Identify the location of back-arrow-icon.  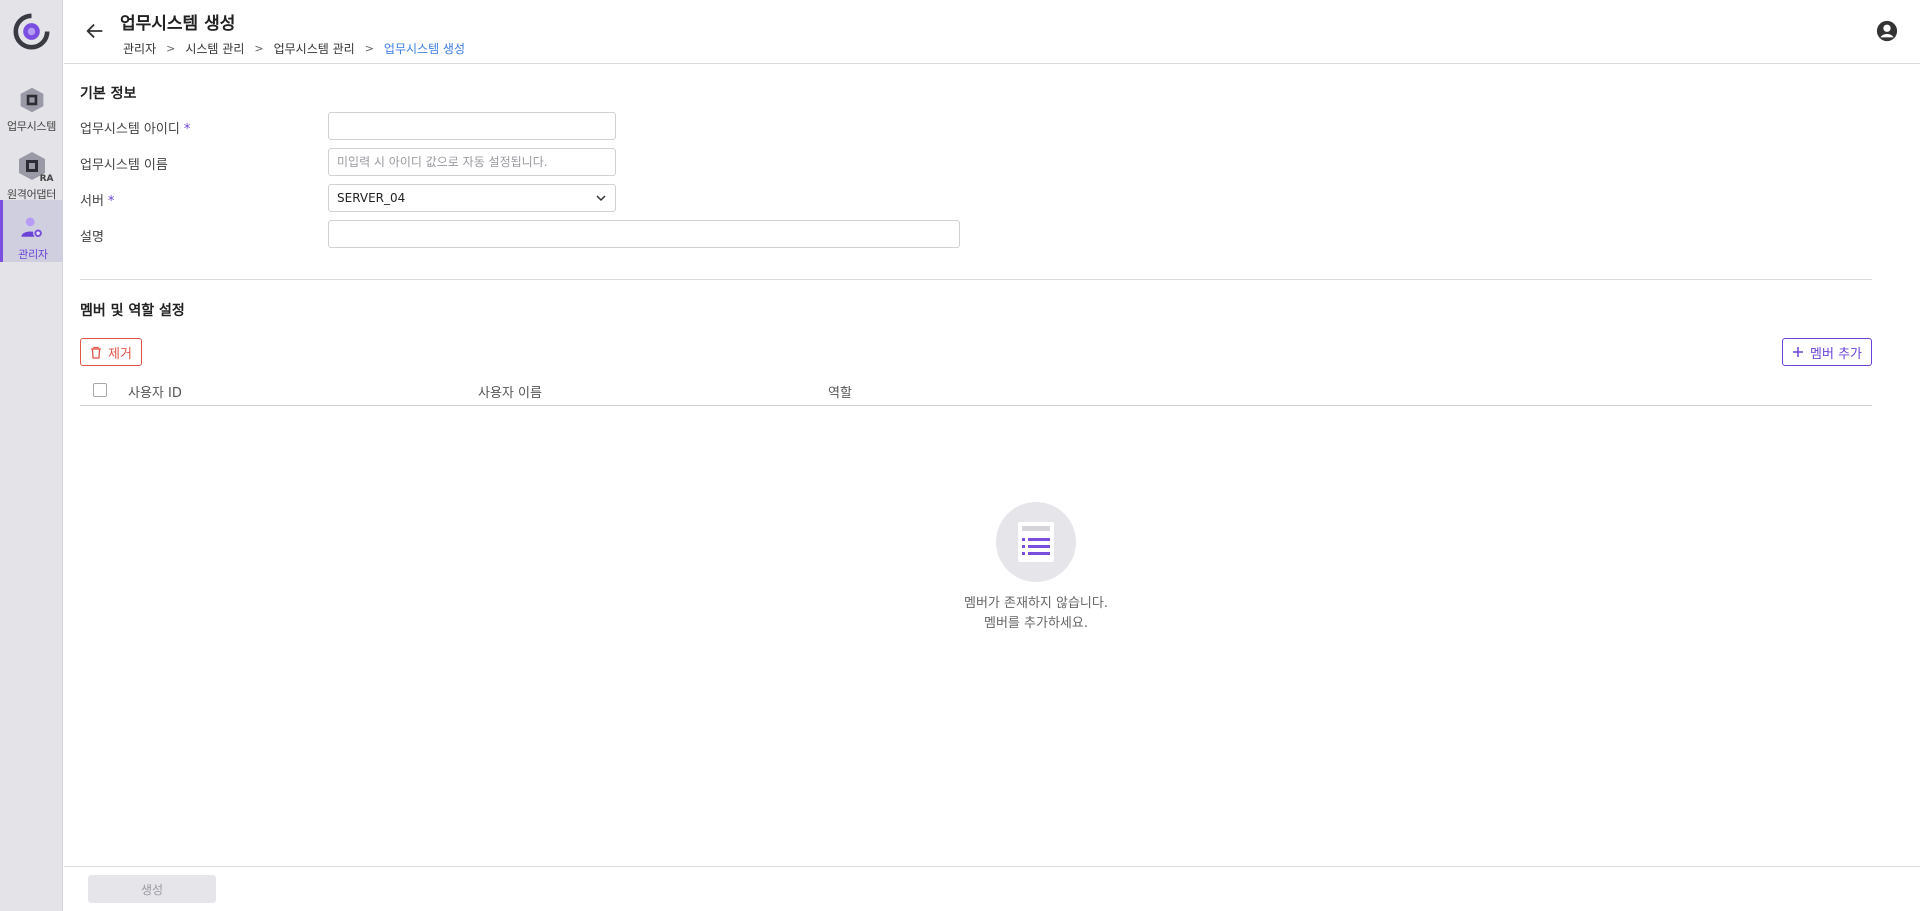
(95, 31).